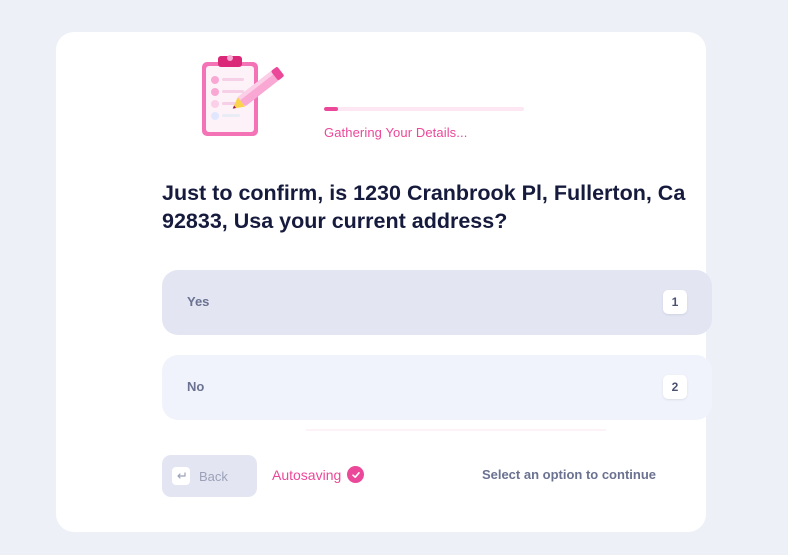 Image resolution: width=788 pixels, height=555 pixels. I want to click on autosave-label: Autosaving, so click(307, 474).